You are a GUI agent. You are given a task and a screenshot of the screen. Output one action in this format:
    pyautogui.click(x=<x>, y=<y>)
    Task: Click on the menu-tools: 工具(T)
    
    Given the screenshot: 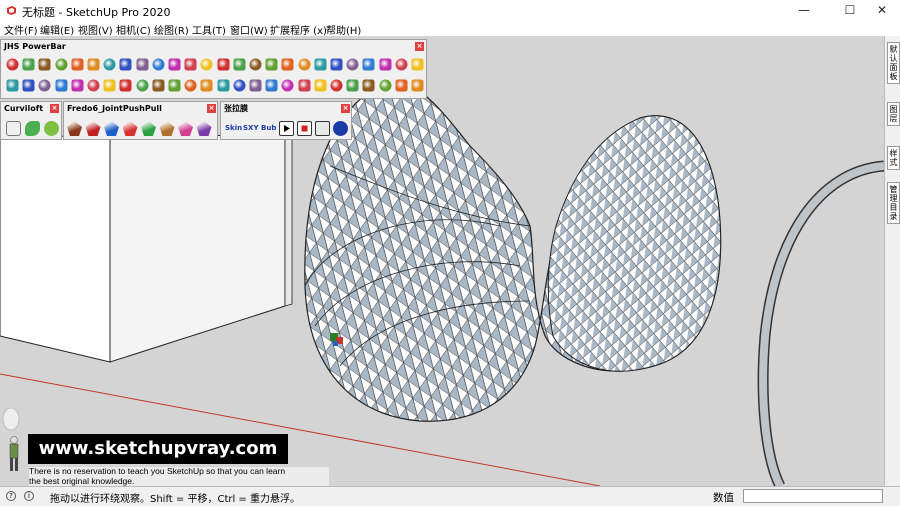 What is the action you would take?
    pyautogui.click(x=209, y=29)
    